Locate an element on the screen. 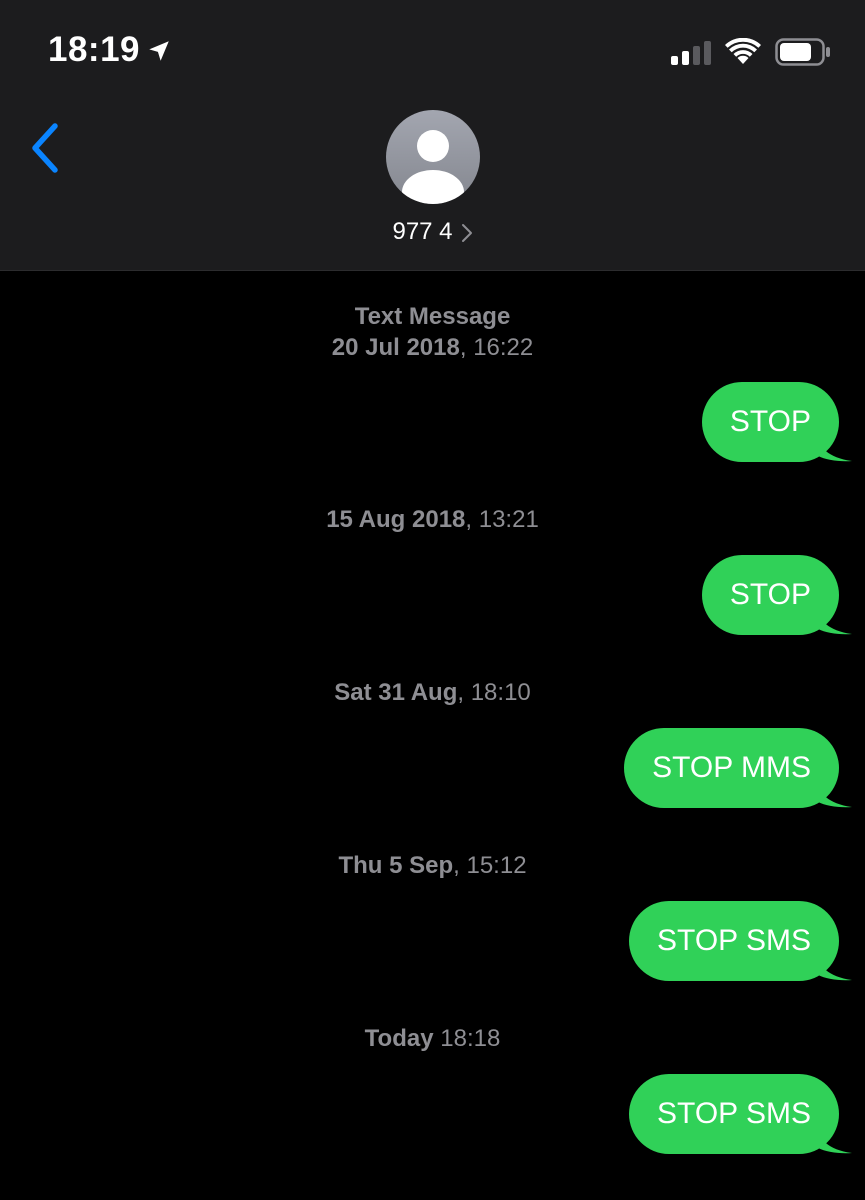 The image size is (865, 1200). time-label: 18:19 is located at coordinates (94, 49).